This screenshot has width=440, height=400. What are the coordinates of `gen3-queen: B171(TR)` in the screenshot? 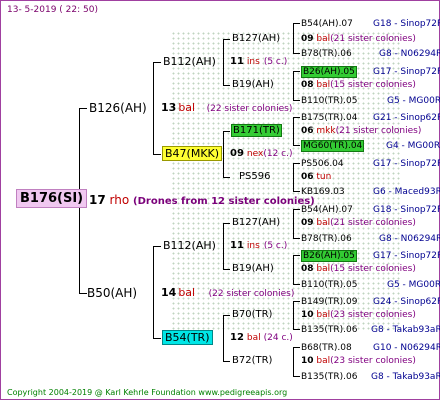 It's located at (256, 130).